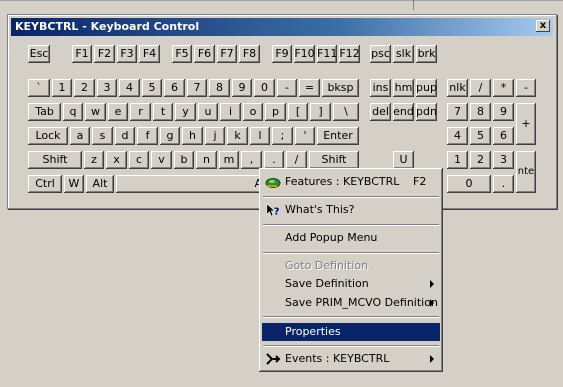 The image size is (563, 387). Describe the element at coordinates (503, 160) in the screenshot. I see `key-np-3: 3` at that location.